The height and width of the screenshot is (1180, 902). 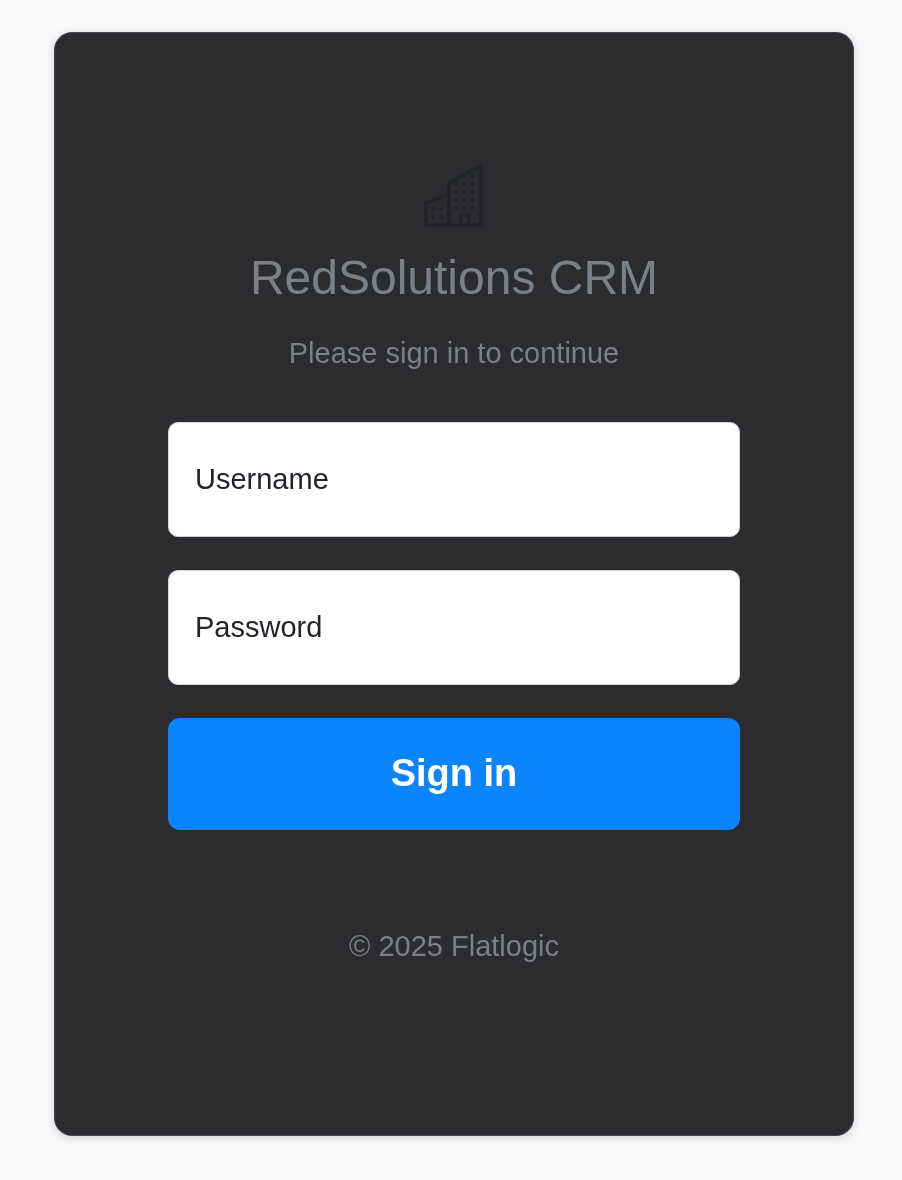 What do you see at coordinates (454, 353) in the screenshot?
I see `subtitle: Please sign in to continue` at bounding box center [454, 353].